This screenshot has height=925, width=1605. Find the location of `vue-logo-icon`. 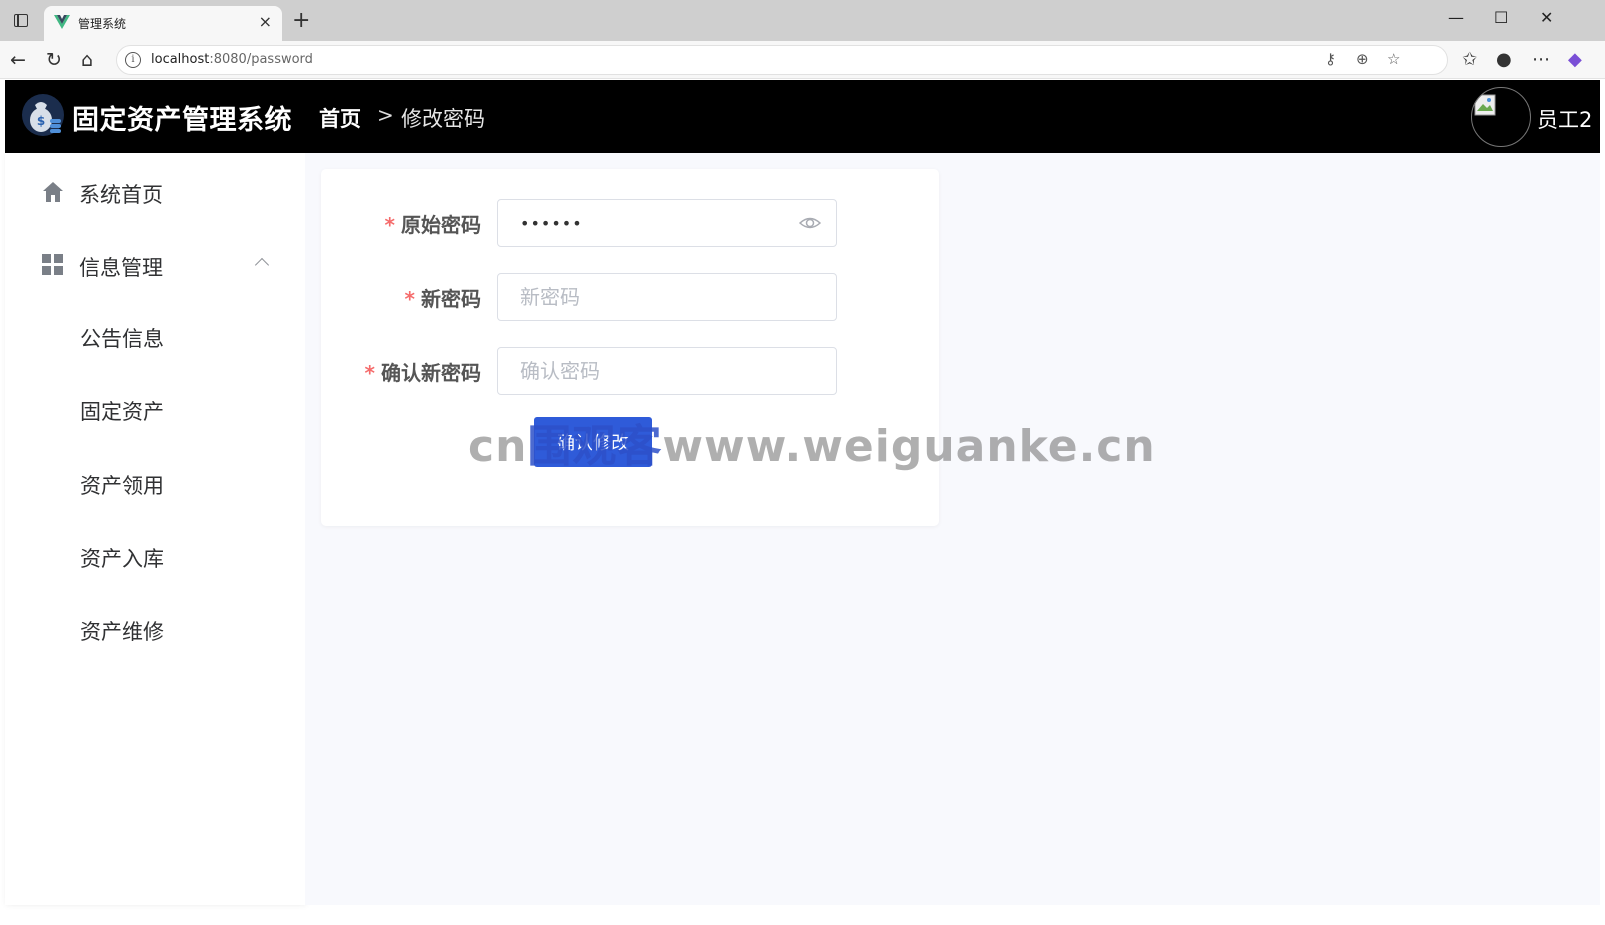

vue-logo-icon is located at coordinates (62, 22).